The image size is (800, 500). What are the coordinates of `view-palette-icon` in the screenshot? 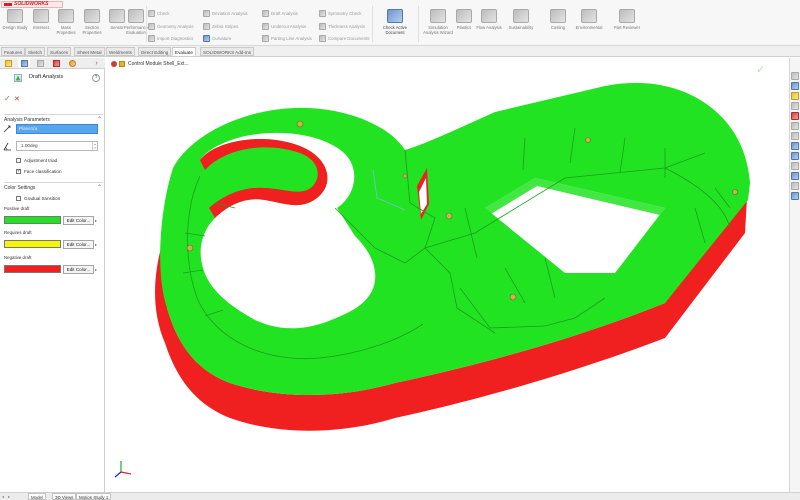 It's located at (795, 106).